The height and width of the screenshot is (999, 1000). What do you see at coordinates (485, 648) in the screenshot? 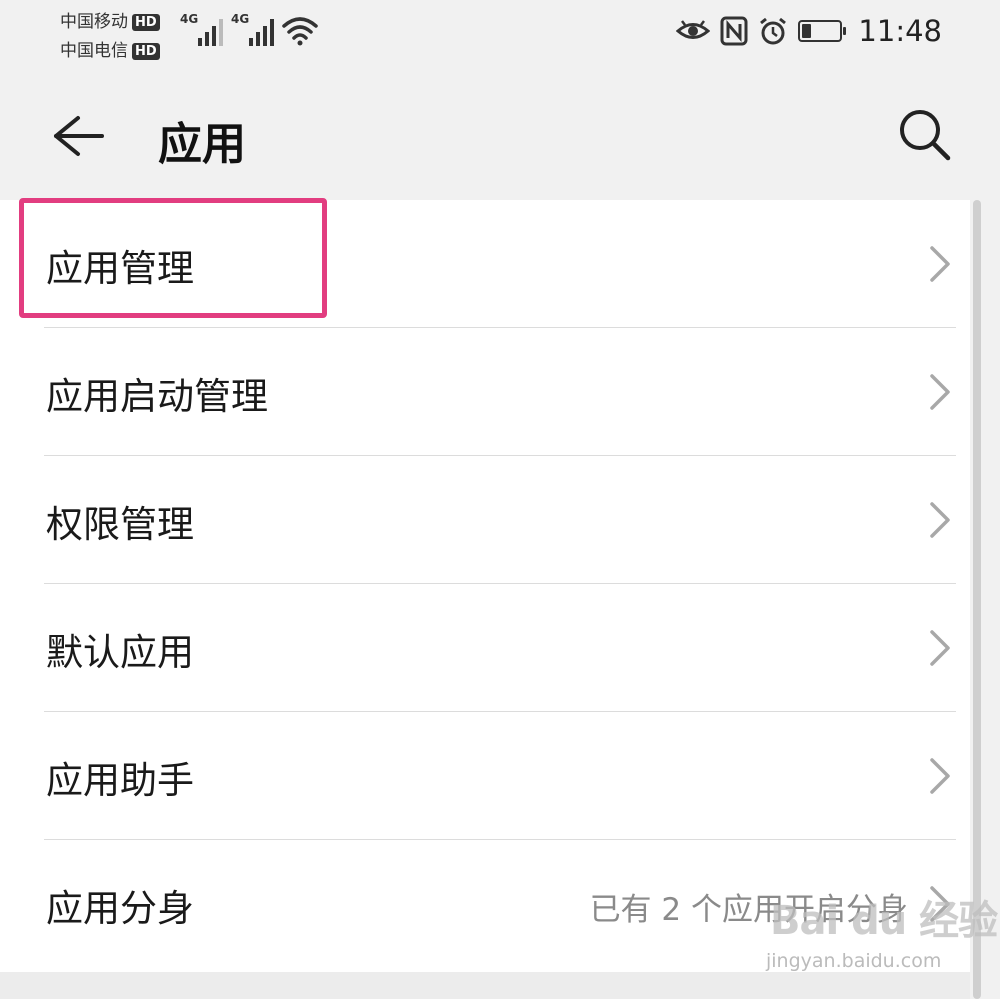
I see `list-item-default-apps: 默认应用` at bounding box center [485, 648].